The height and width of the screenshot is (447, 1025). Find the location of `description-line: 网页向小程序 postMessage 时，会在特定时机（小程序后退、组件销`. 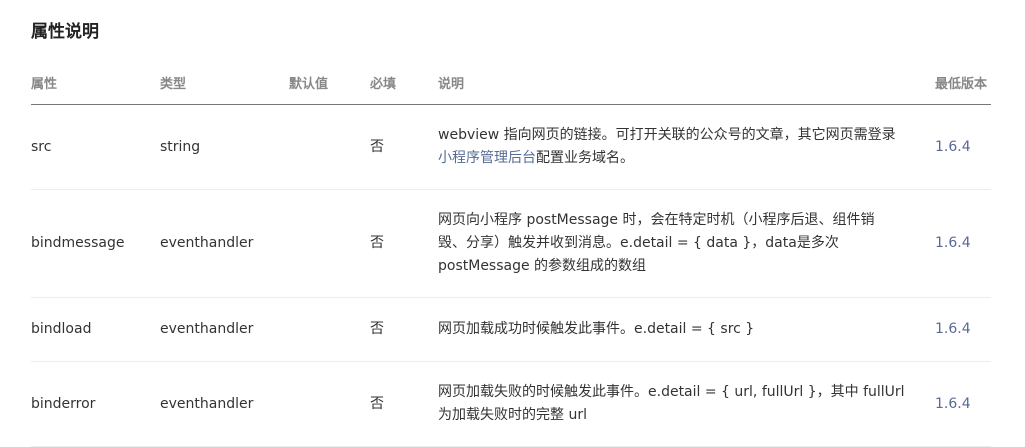

description-line: 网页向小程序 postMessage 时，会在特定时机（小程序后退、组件销 is located at coordinates (656, 220).